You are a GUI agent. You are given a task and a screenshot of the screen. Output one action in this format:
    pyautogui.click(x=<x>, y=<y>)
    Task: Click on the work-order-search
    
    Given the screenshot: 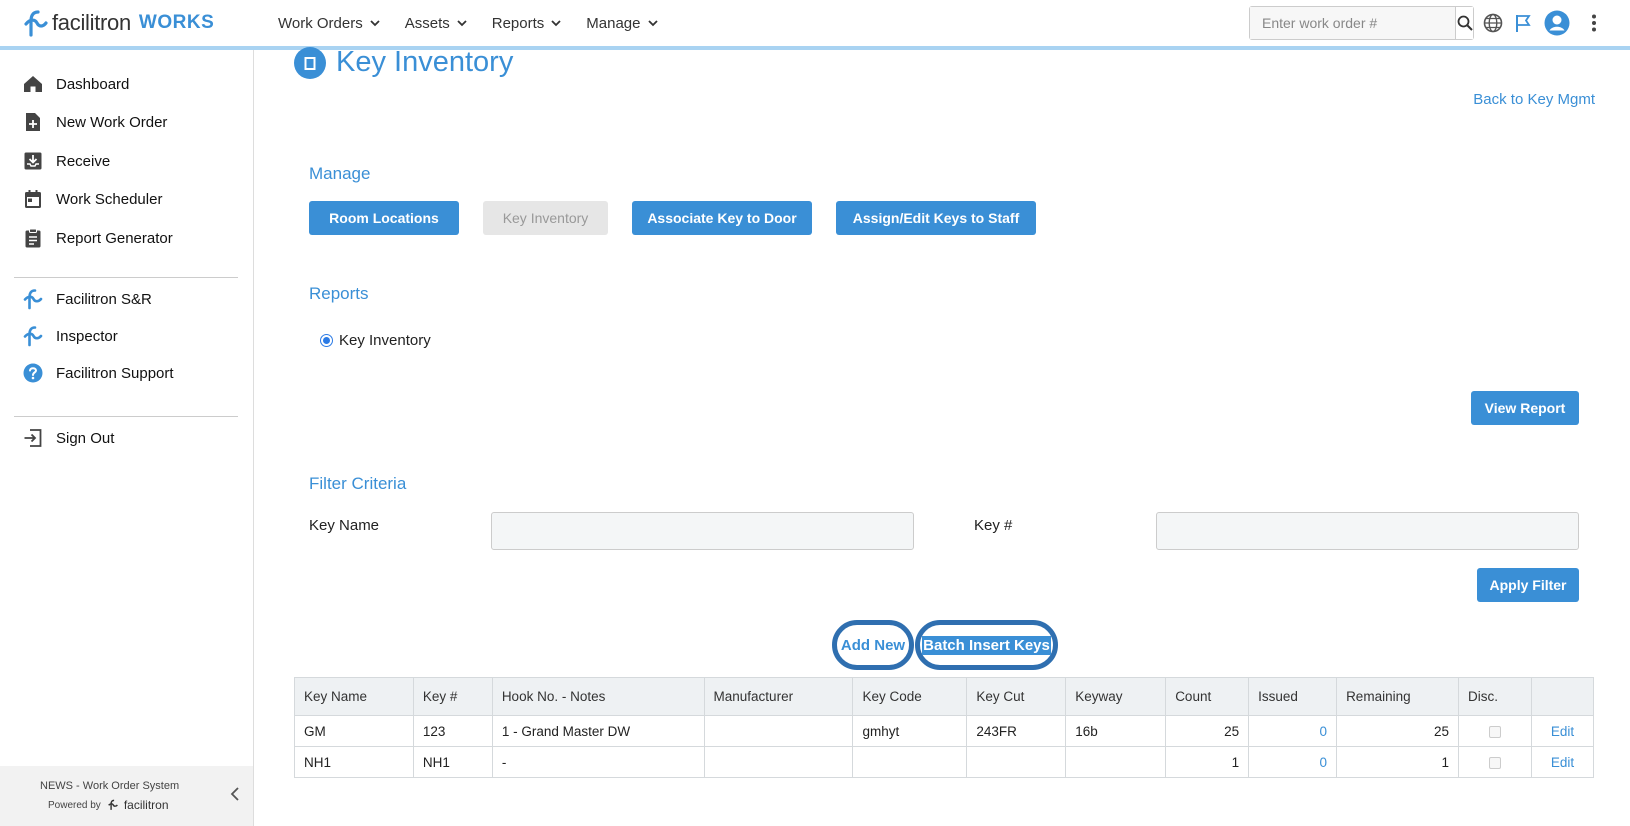 What is the action you would take?
    pyautogui.click(x=1361, y=23)
    